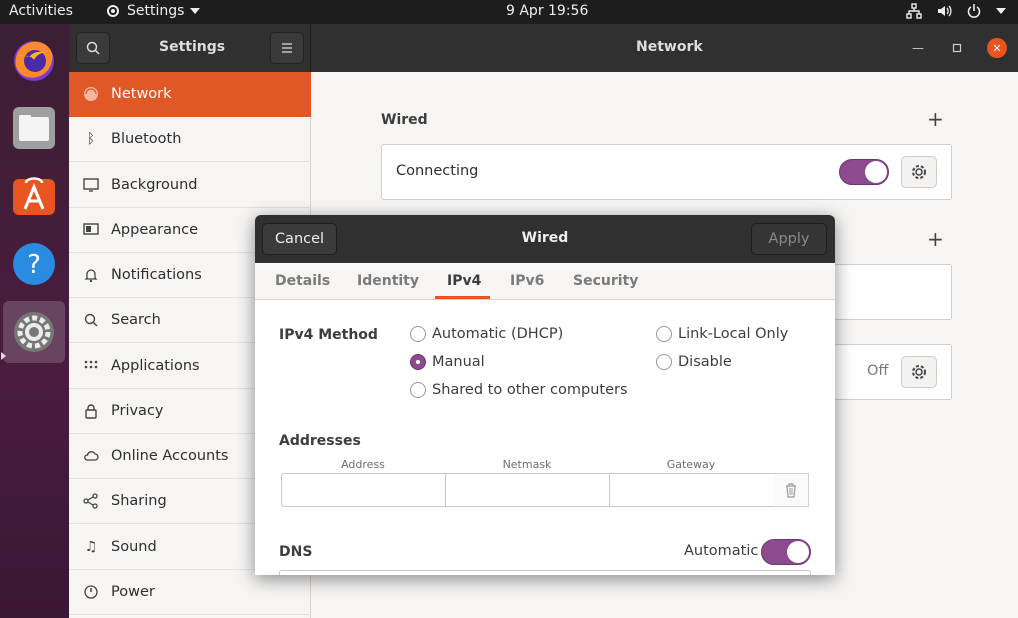 This screenshot has height=618, width=1018. What do you see at coordinates (139, 501) in the screenshot?
I see `sidebar-item-label: Sharing` at bounding box center [139, 501].